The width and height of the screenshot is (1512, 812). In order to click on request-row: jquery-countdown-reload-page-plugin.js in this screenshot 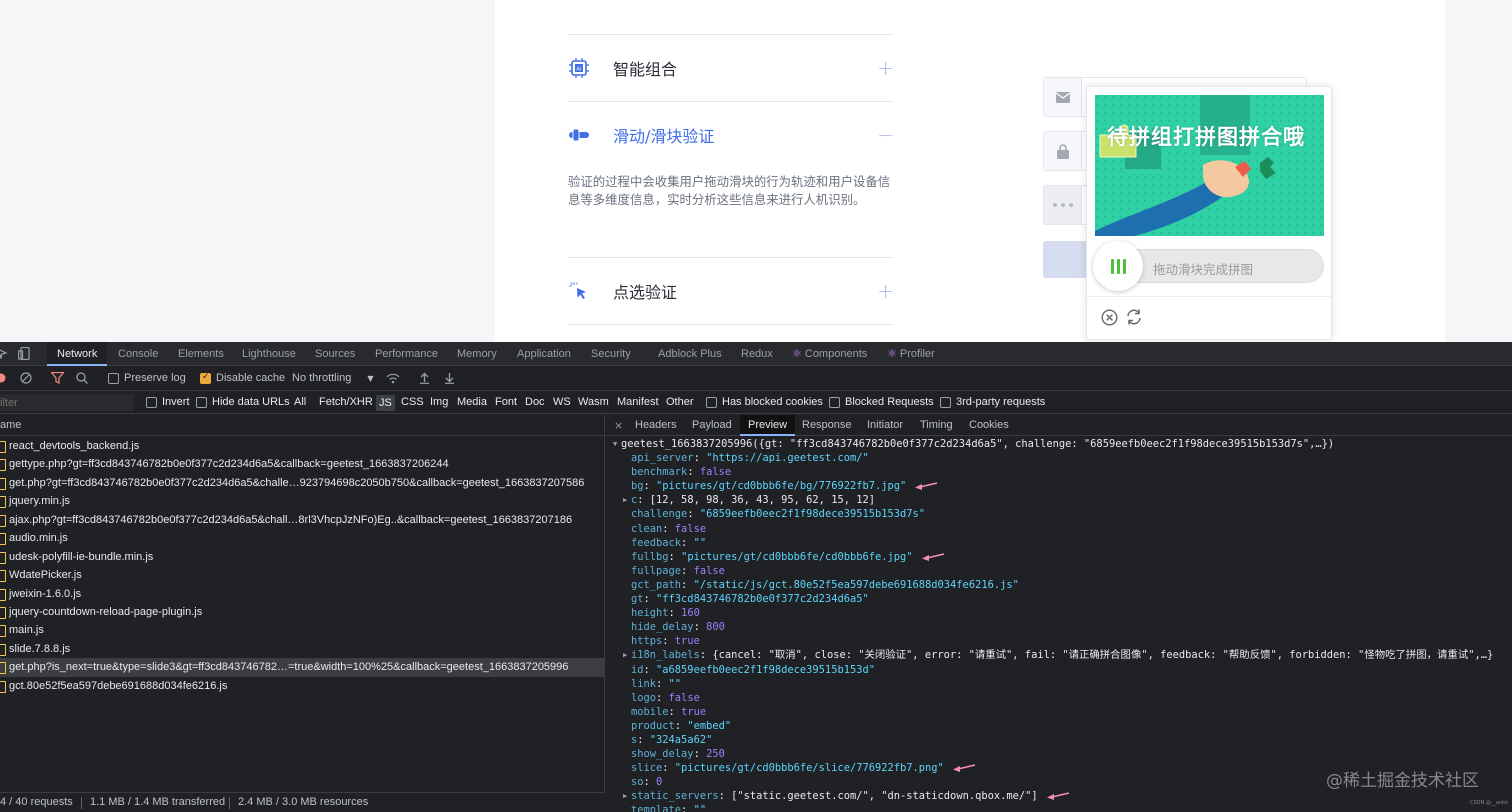, I will do `click(302, 612)`.